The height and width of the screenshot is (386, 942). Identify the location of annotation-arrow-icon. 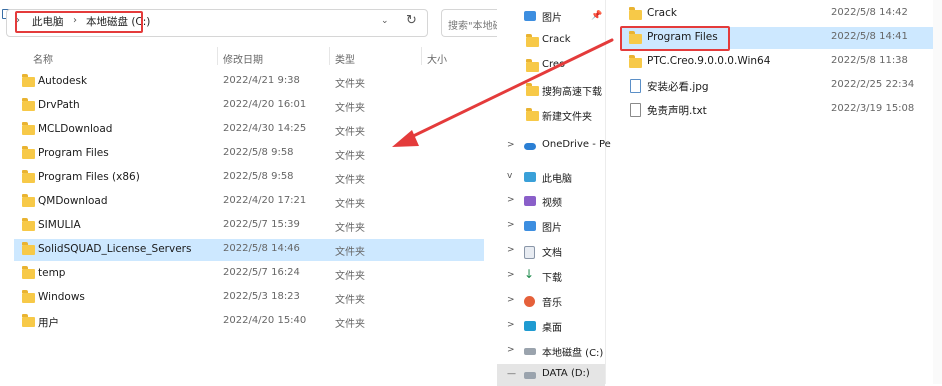
(503, 92).